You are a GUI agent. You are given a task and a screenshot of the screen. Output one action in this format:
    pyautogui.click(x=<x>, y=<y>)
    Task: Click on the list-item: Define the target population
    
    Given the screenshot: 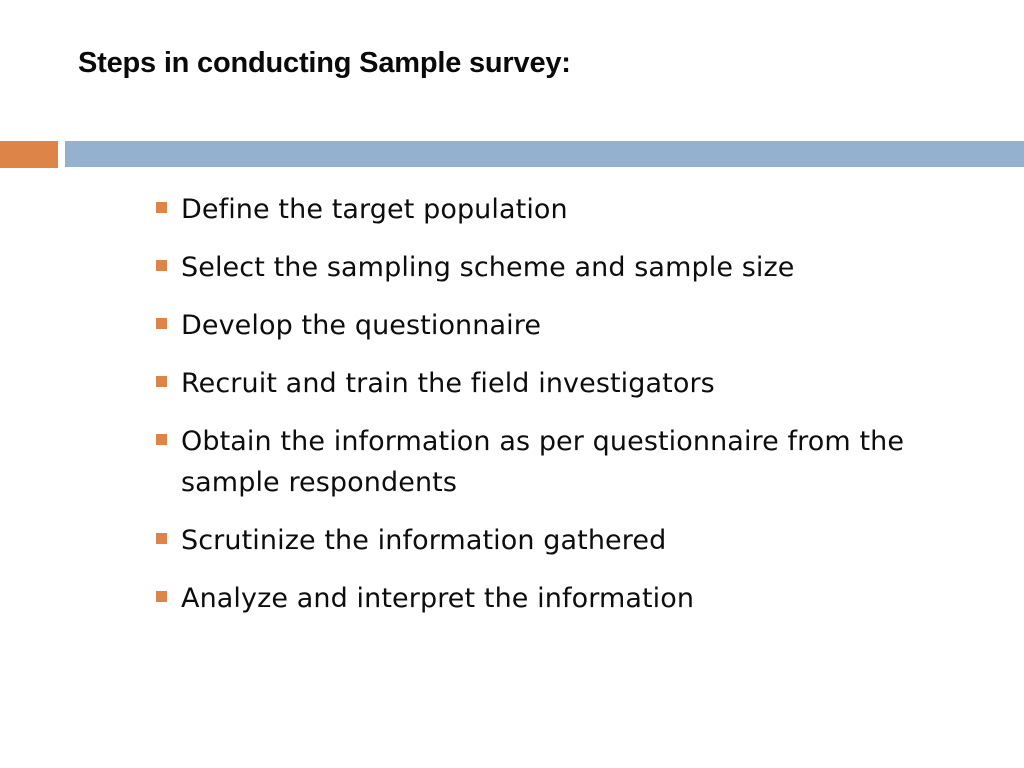 What is the action you would take?
    pyautogui.click(x=566, y=209)
    